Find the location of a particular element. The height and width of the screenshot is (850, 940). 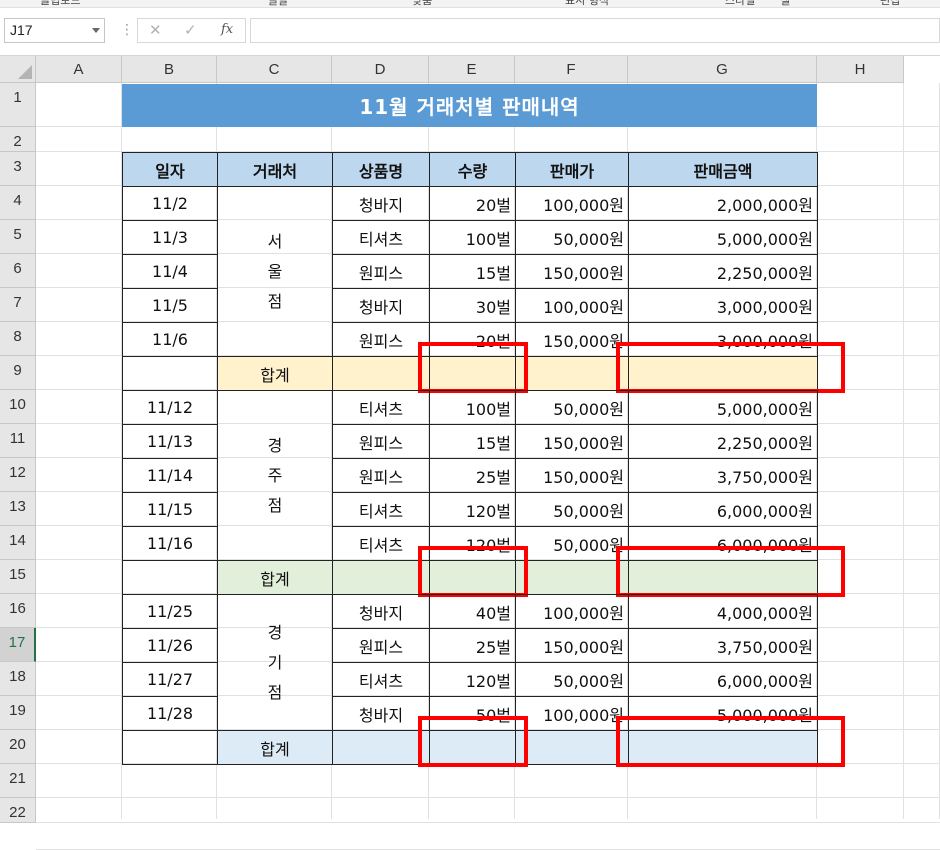

column-header-h: H is located at coordinates (860, 69).